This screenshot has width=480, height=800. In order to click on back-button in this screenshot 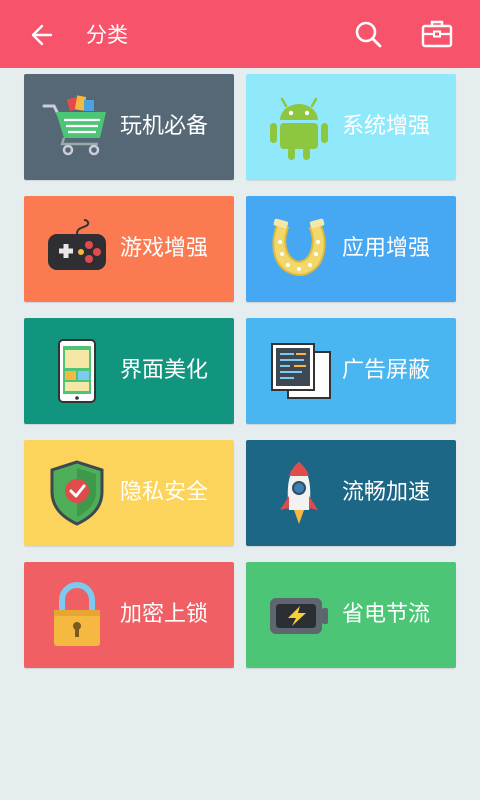, I will do `click(42, 35)`.